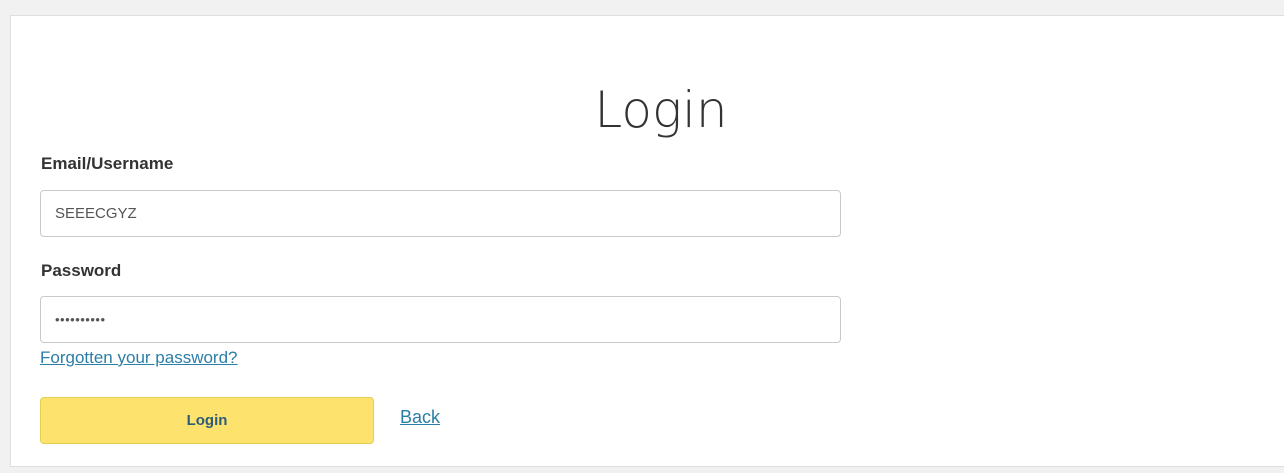 The image size is (1284, 473). What do you see at coordinates (440, 319) in the screenshot?
I see `password-field` at bounding box center [440, 319].